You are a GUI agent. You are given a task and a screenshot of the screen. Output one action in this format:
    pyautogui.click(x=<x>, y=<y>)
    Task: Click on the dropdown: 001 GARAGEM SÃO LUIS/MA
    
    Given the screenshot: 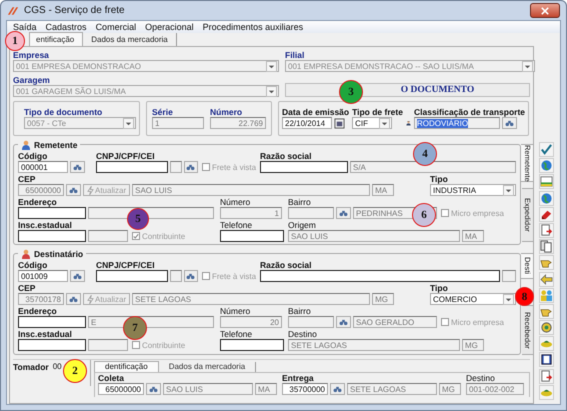 What is the action you would take?
    pyautogui.click(x=146, y=91)
    